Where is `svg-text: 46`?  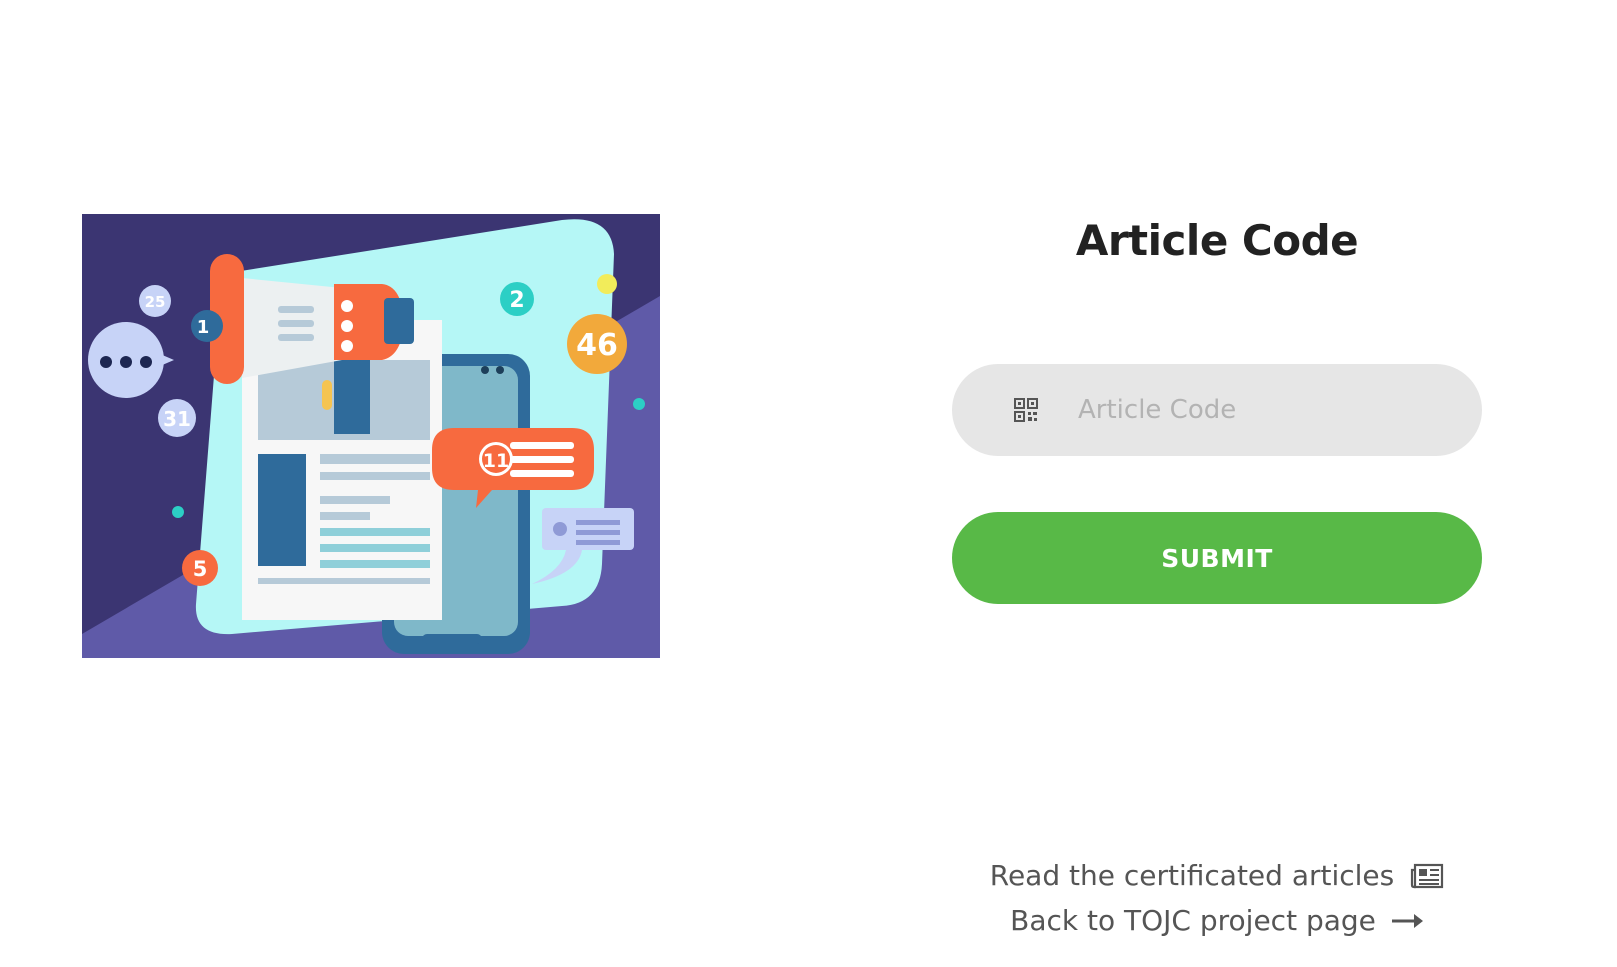
svg-text: 46 is located at coordinates (597, 345).